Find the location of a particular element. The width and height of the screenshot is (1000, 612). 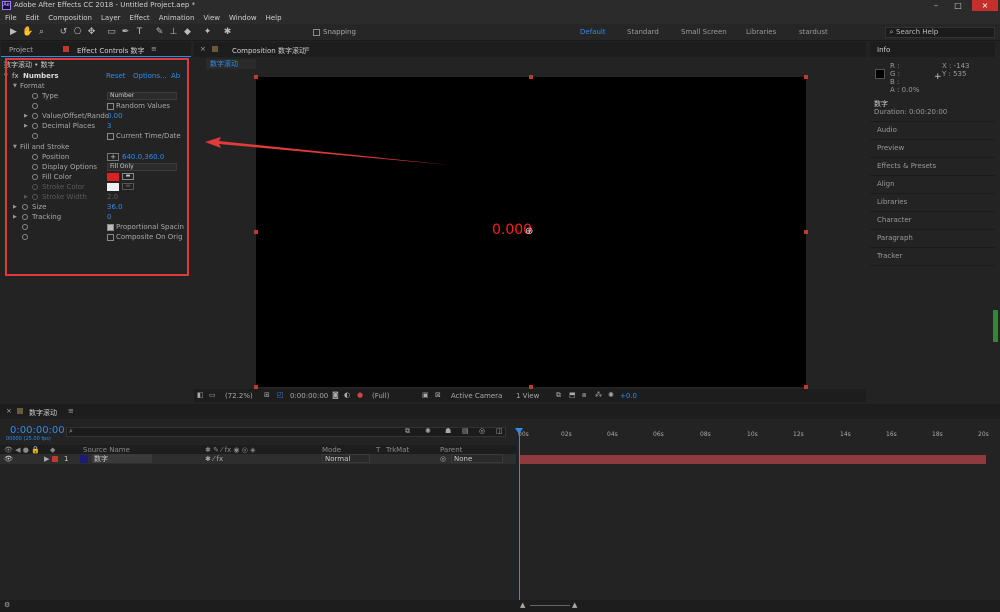

layer-switches: ✱ ⁄ fx is located at coordinates (214, 459).